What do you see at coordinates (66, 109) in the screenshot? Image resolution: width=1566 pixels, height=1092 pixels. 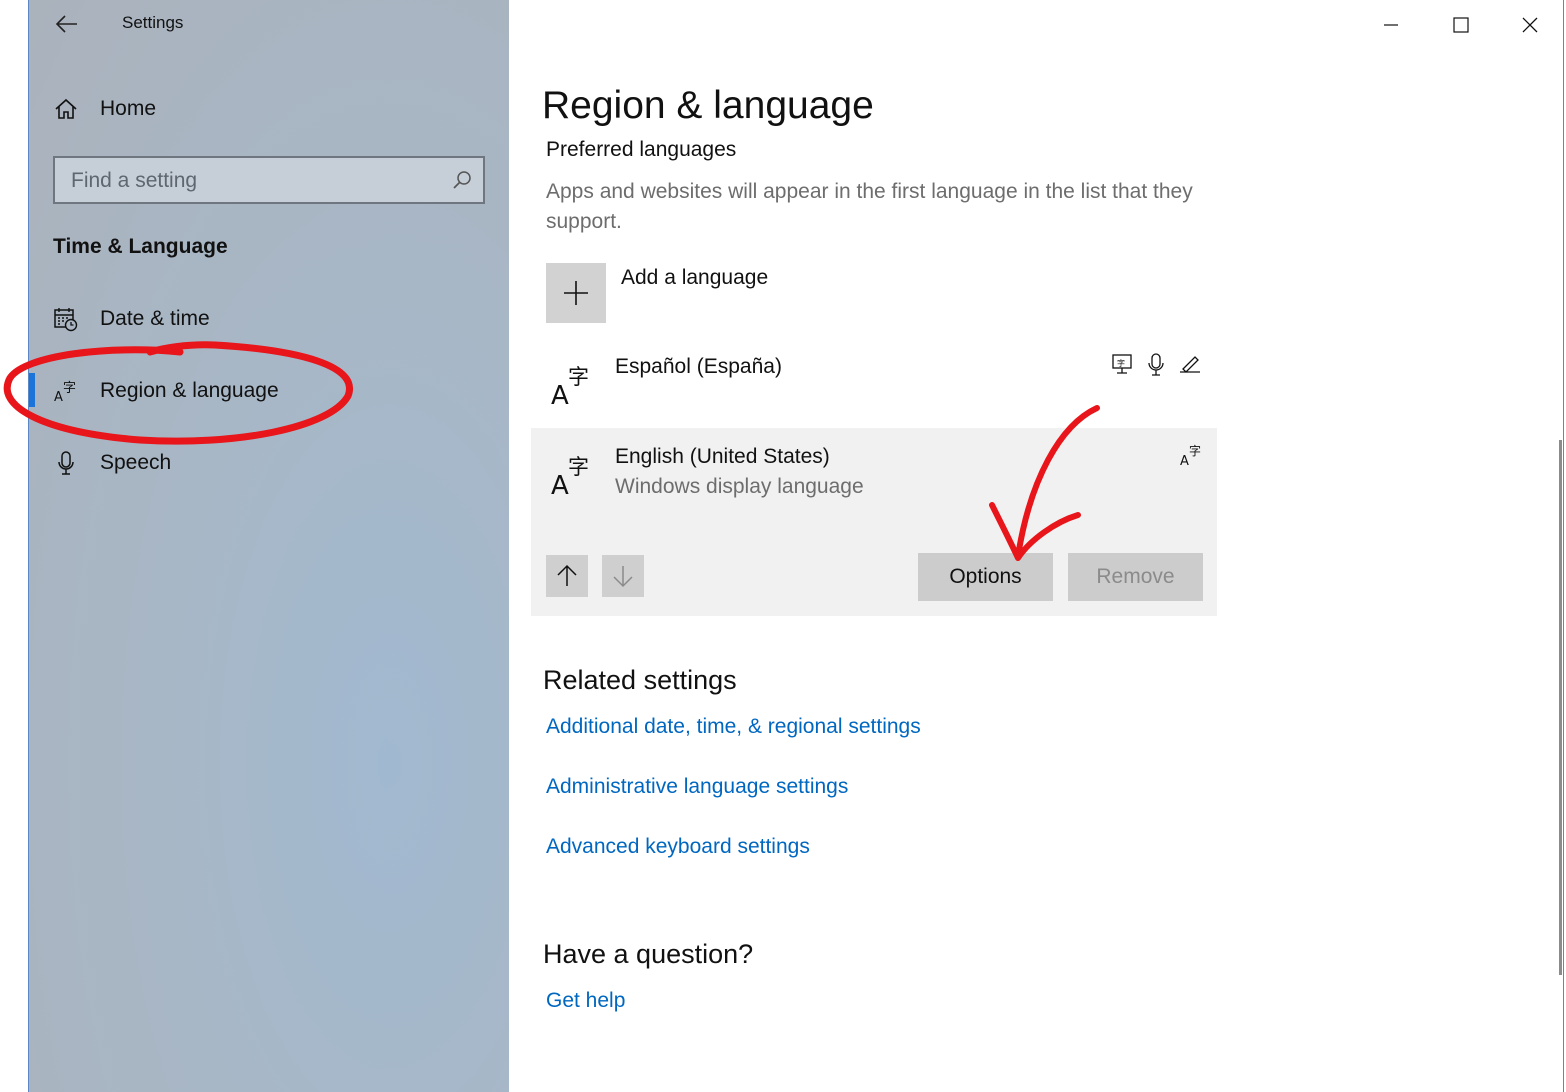 I see `home-icon` at bounding box center [66, 109].